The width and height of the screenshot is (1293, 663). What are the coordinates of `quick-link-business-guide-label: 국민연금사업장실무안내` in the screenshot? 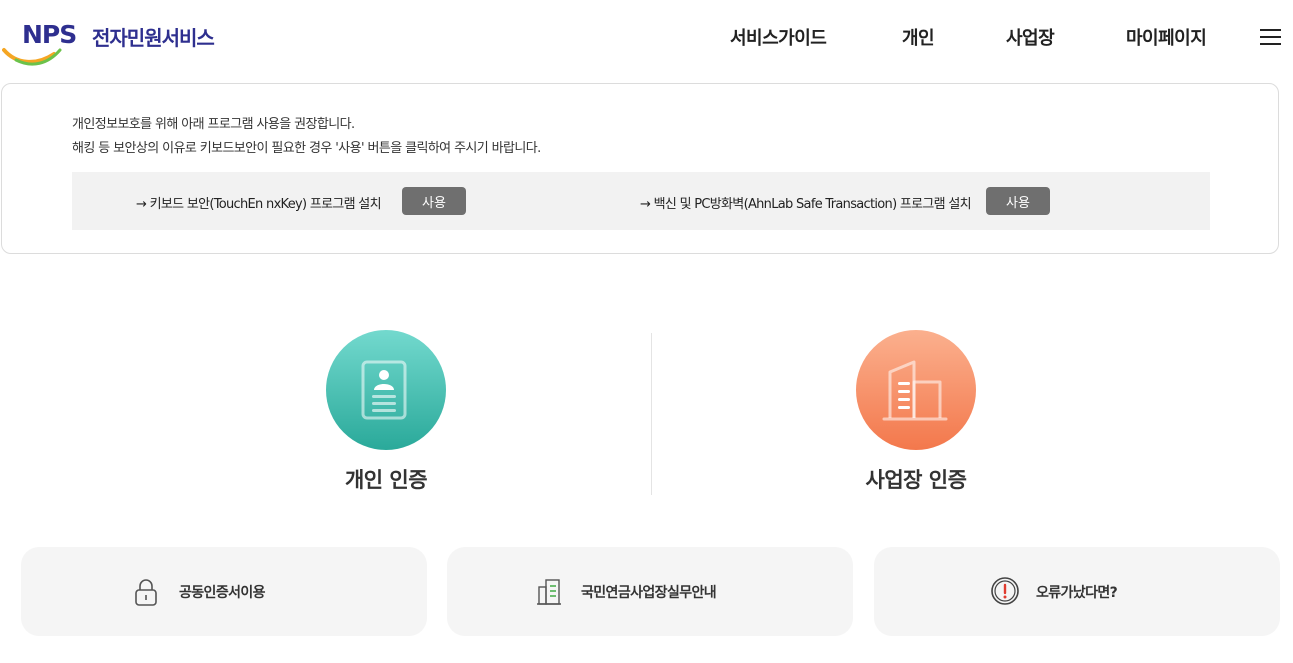 It's located at (649, 593).